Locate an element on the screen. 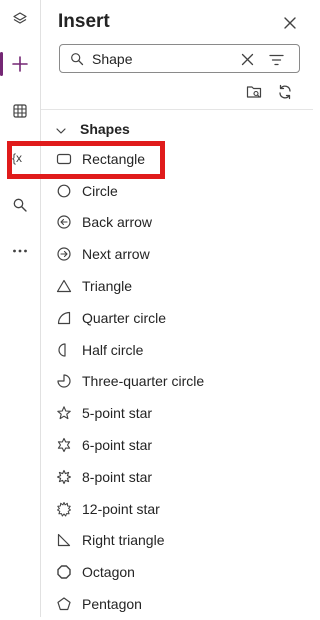 The image size is (320, 620). svg-text: {x is located at coordinates (17, 158).